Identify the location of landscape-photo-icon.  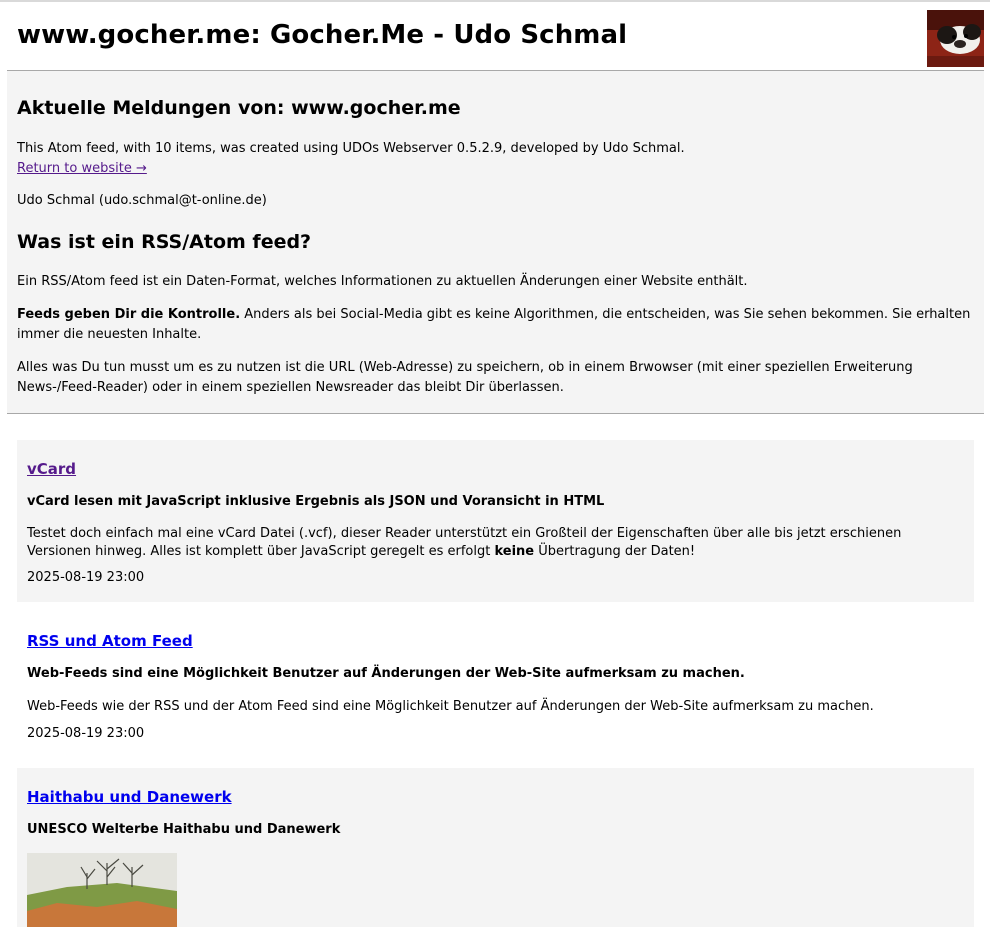
(102, 890).